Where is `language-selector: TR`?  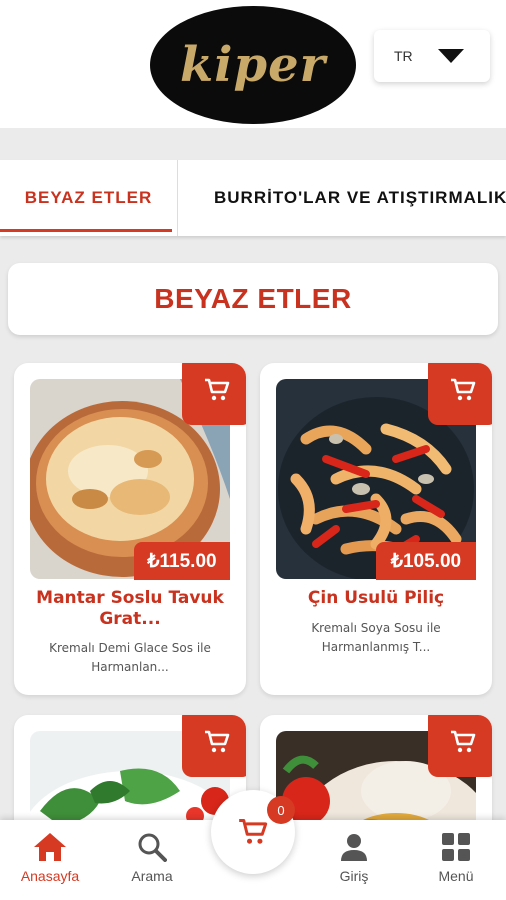
language-selector: TR is located at coordinates (432, 56).